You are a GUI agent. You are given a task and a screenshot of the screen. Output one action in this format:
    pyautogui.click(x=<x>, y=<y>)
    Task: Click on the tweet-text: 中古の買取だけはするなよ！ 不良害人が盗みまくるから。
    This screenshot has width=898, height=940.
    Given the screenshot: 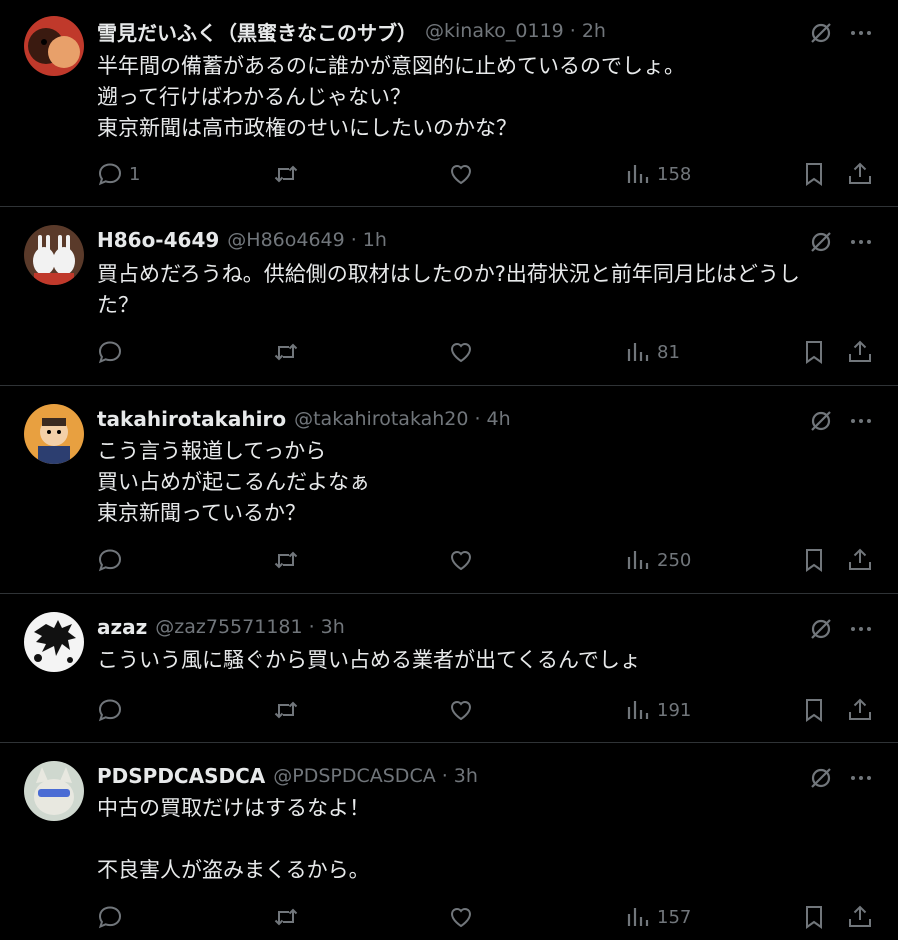 What is the action you would take?
    pyautogui.click(x=487, y=839)
    